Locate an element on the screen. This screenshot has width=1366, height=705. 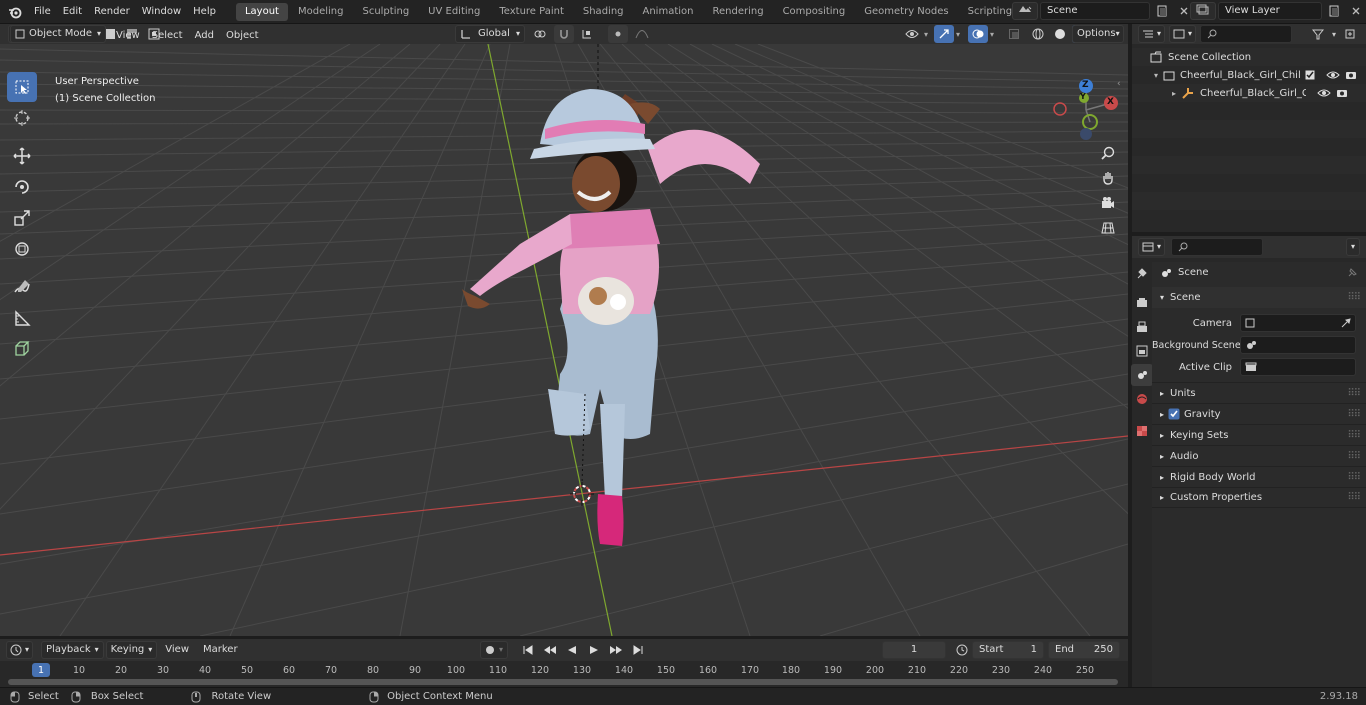
start-frame-field: Start 1 is located at coordinates (1008, 650).